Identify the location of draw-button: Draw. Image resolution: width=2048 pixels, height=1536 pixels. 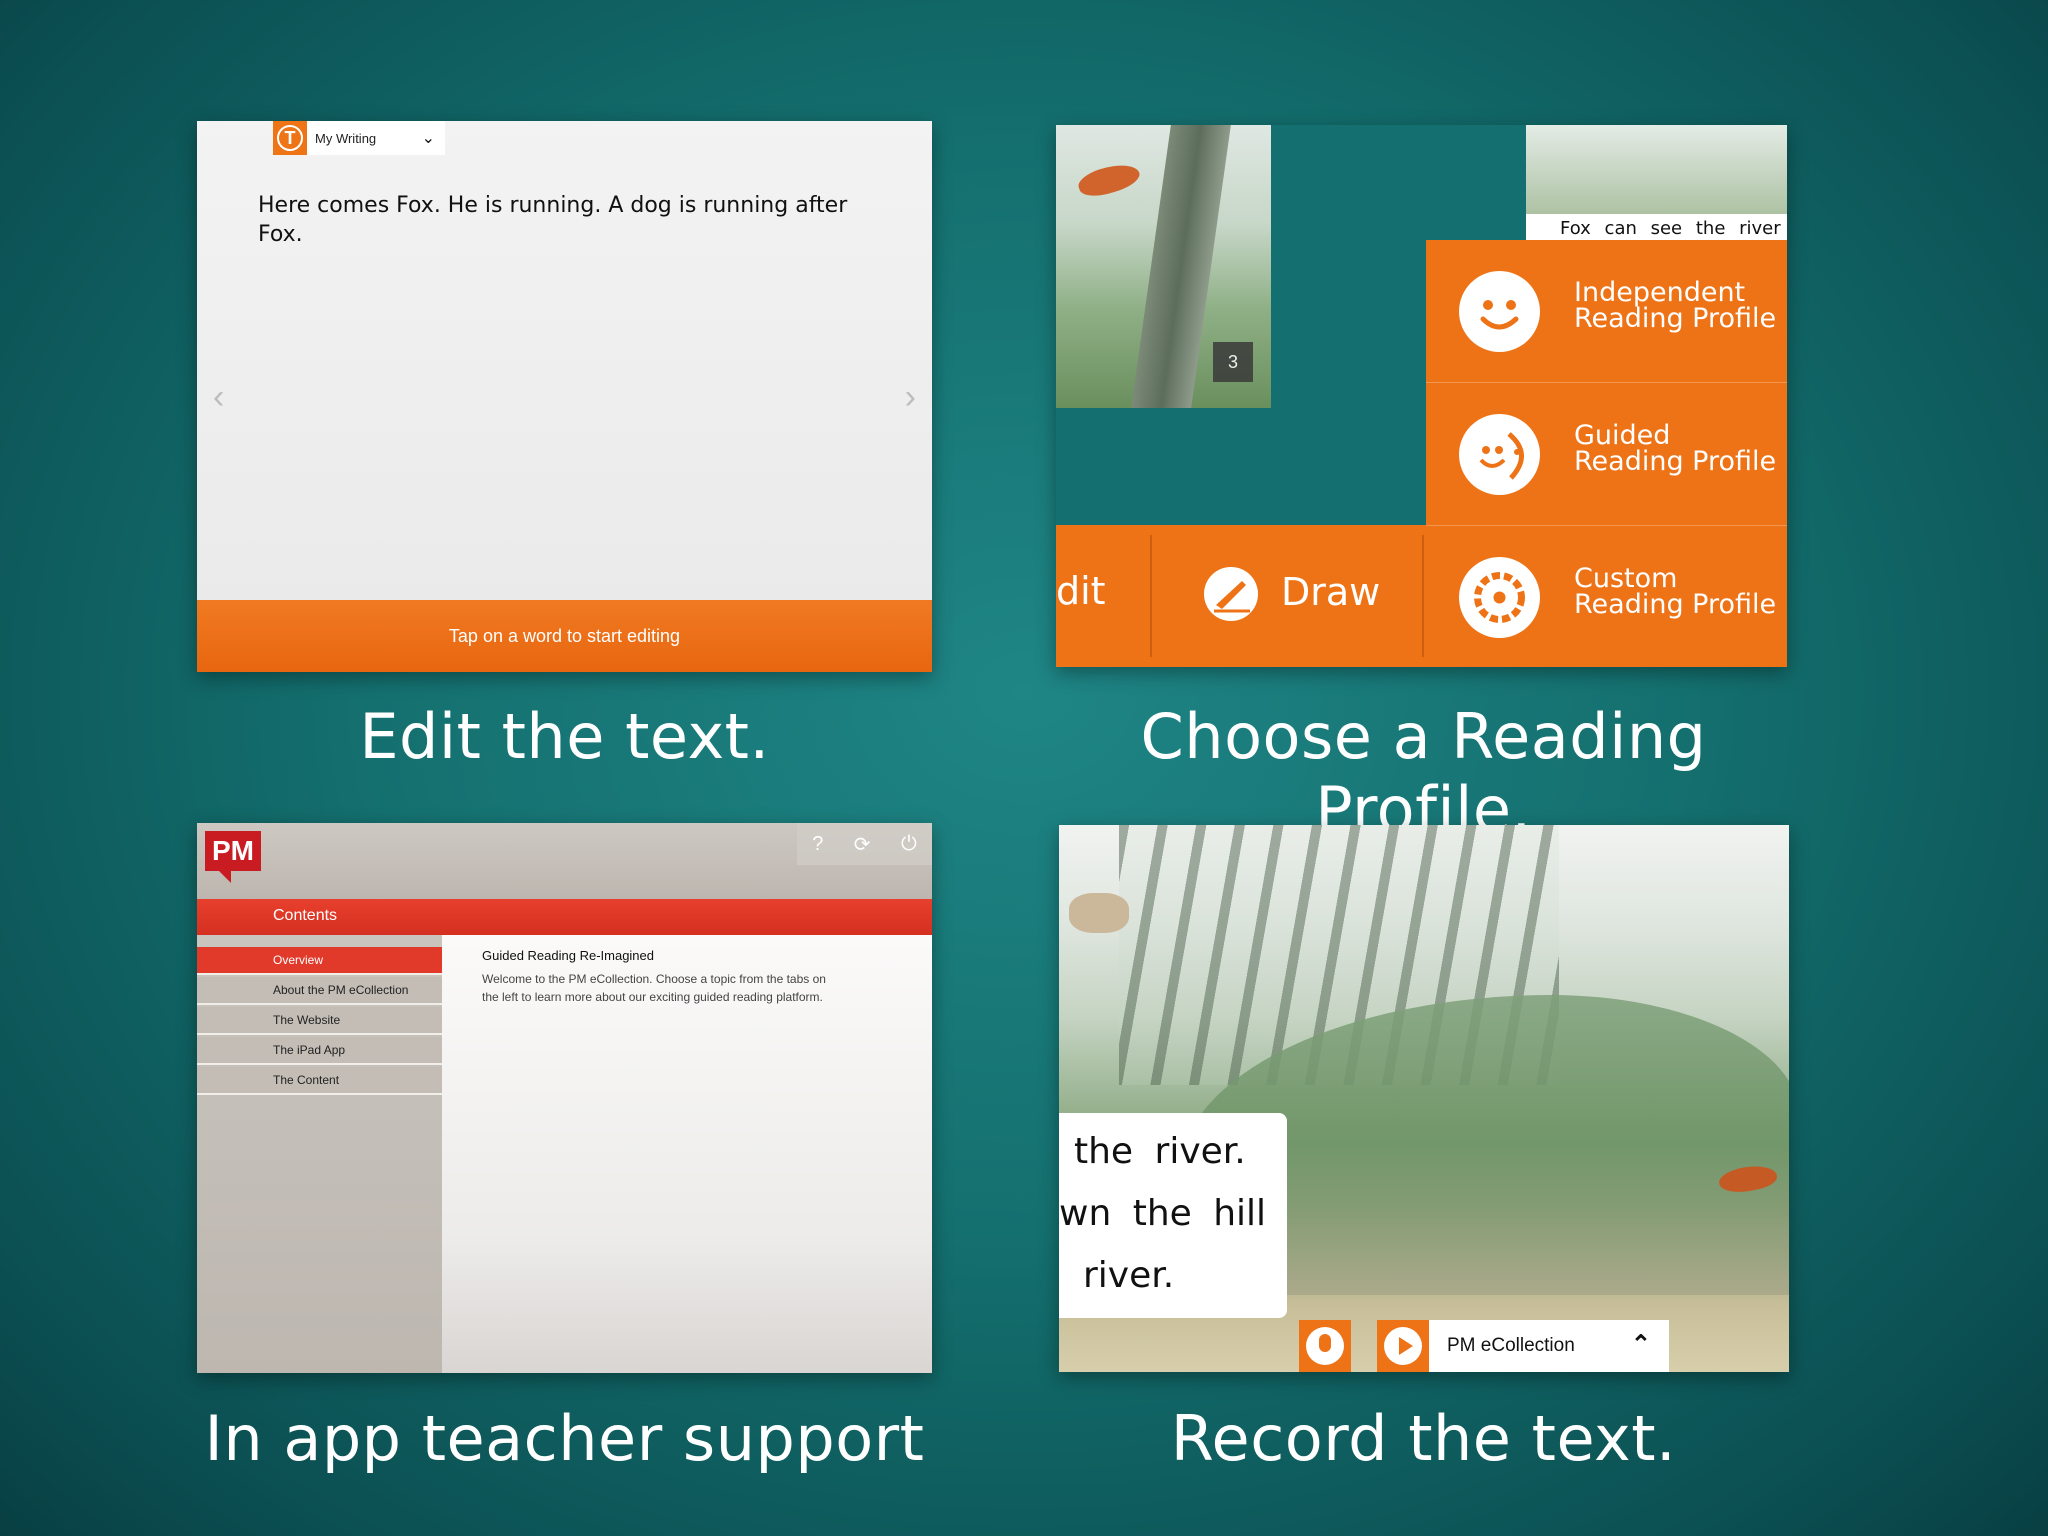
(1330, 592).